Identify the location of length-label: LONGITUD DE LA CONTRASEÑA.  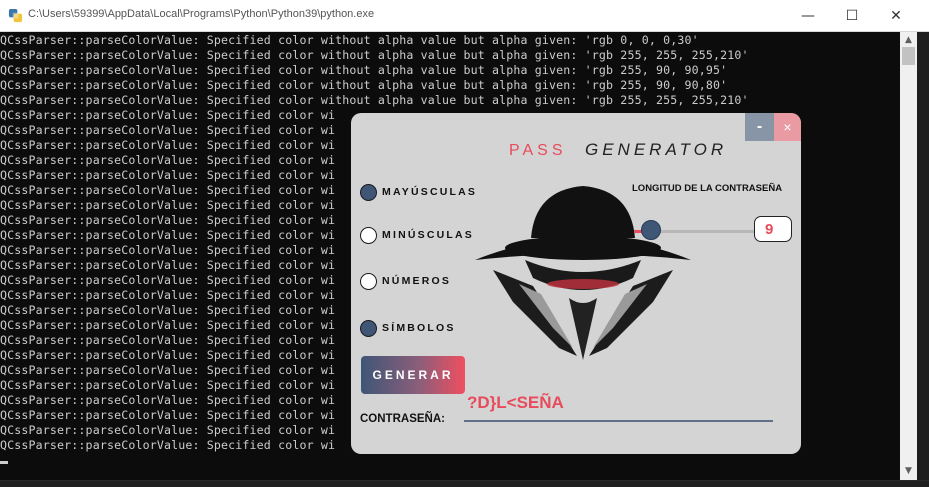
(707, 188).